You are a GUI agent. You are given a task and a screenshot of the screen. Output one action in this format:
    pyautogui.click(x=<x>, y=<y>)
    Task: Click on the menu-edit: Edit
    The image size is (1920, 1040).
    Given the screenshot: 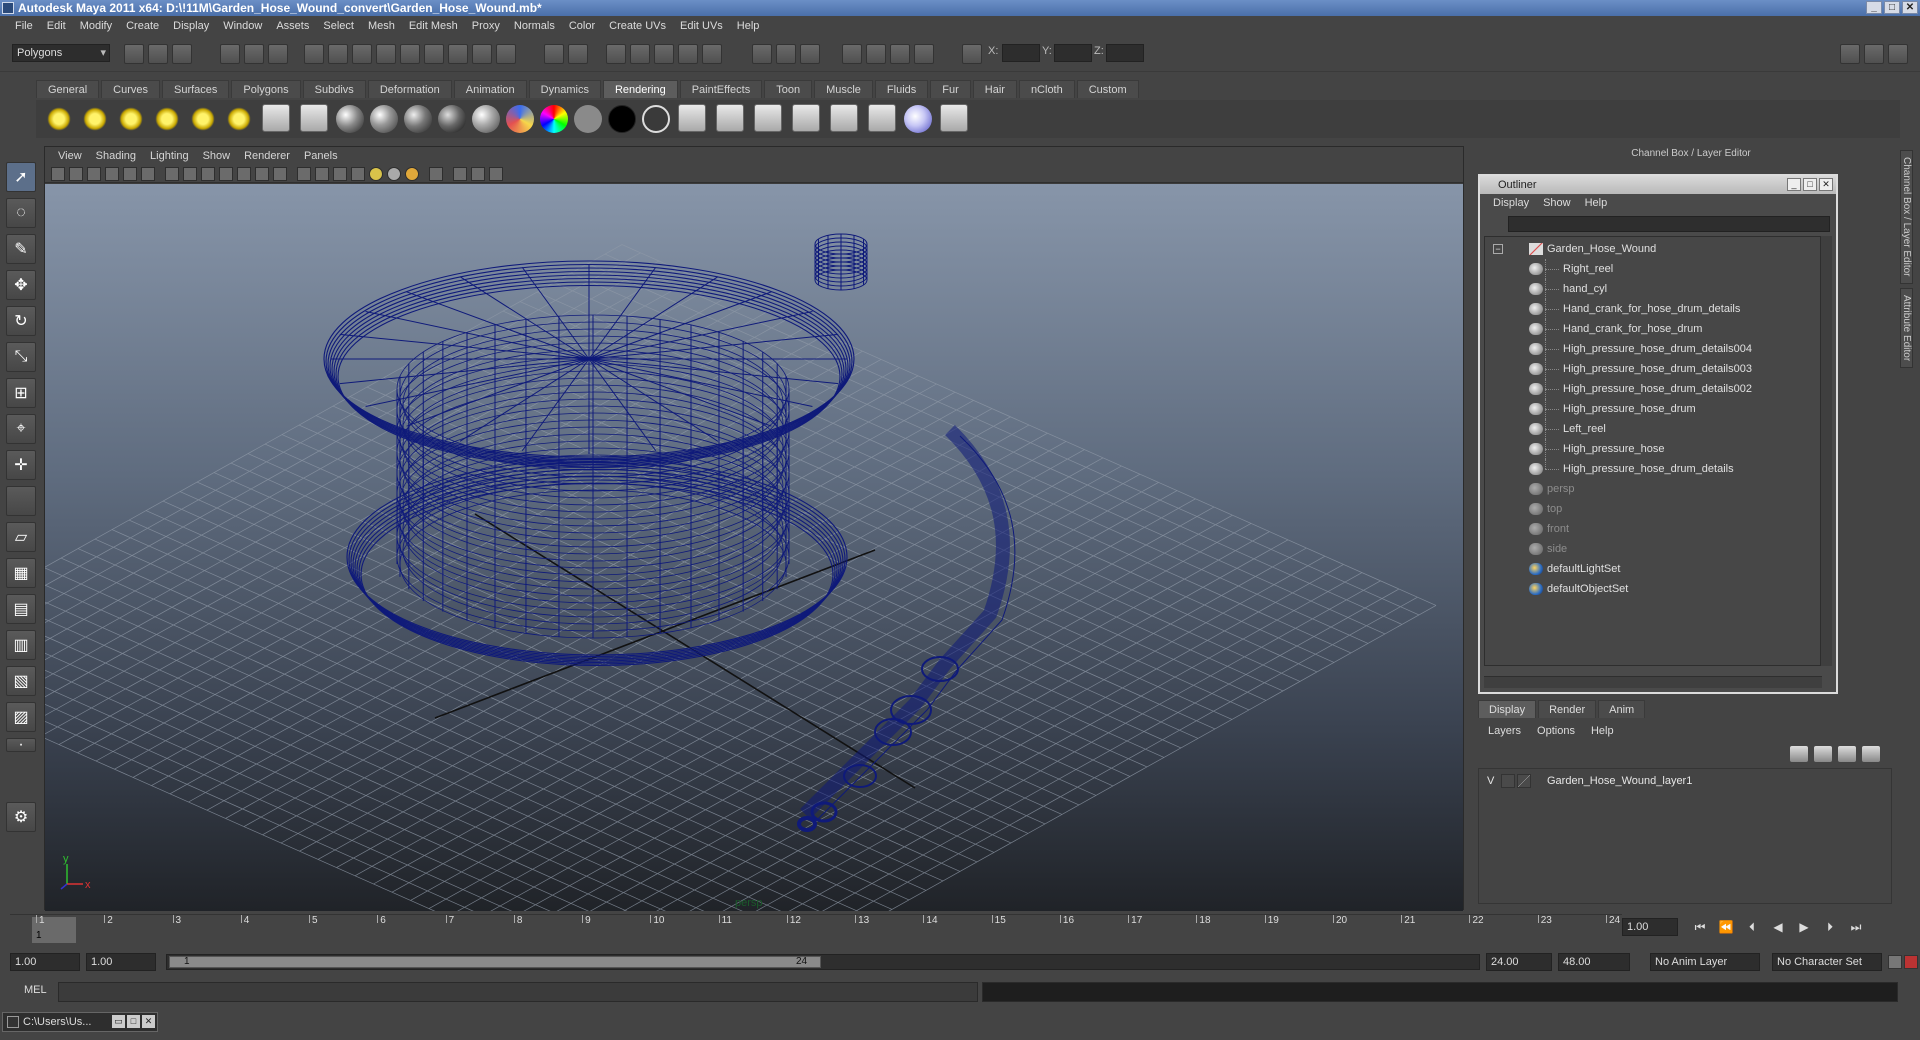 What is the action you would take?
    pyautogui.click(x=56, y=26)
    